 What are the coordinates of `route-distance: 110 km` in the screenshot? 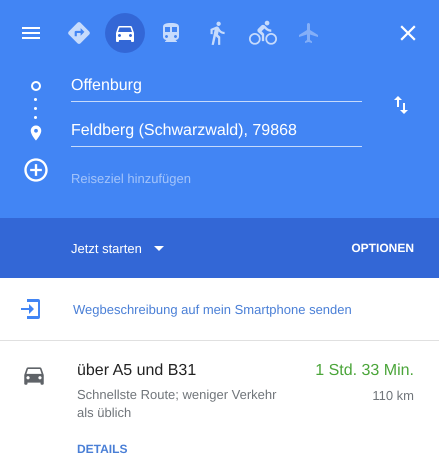 It's located at (393, 395).